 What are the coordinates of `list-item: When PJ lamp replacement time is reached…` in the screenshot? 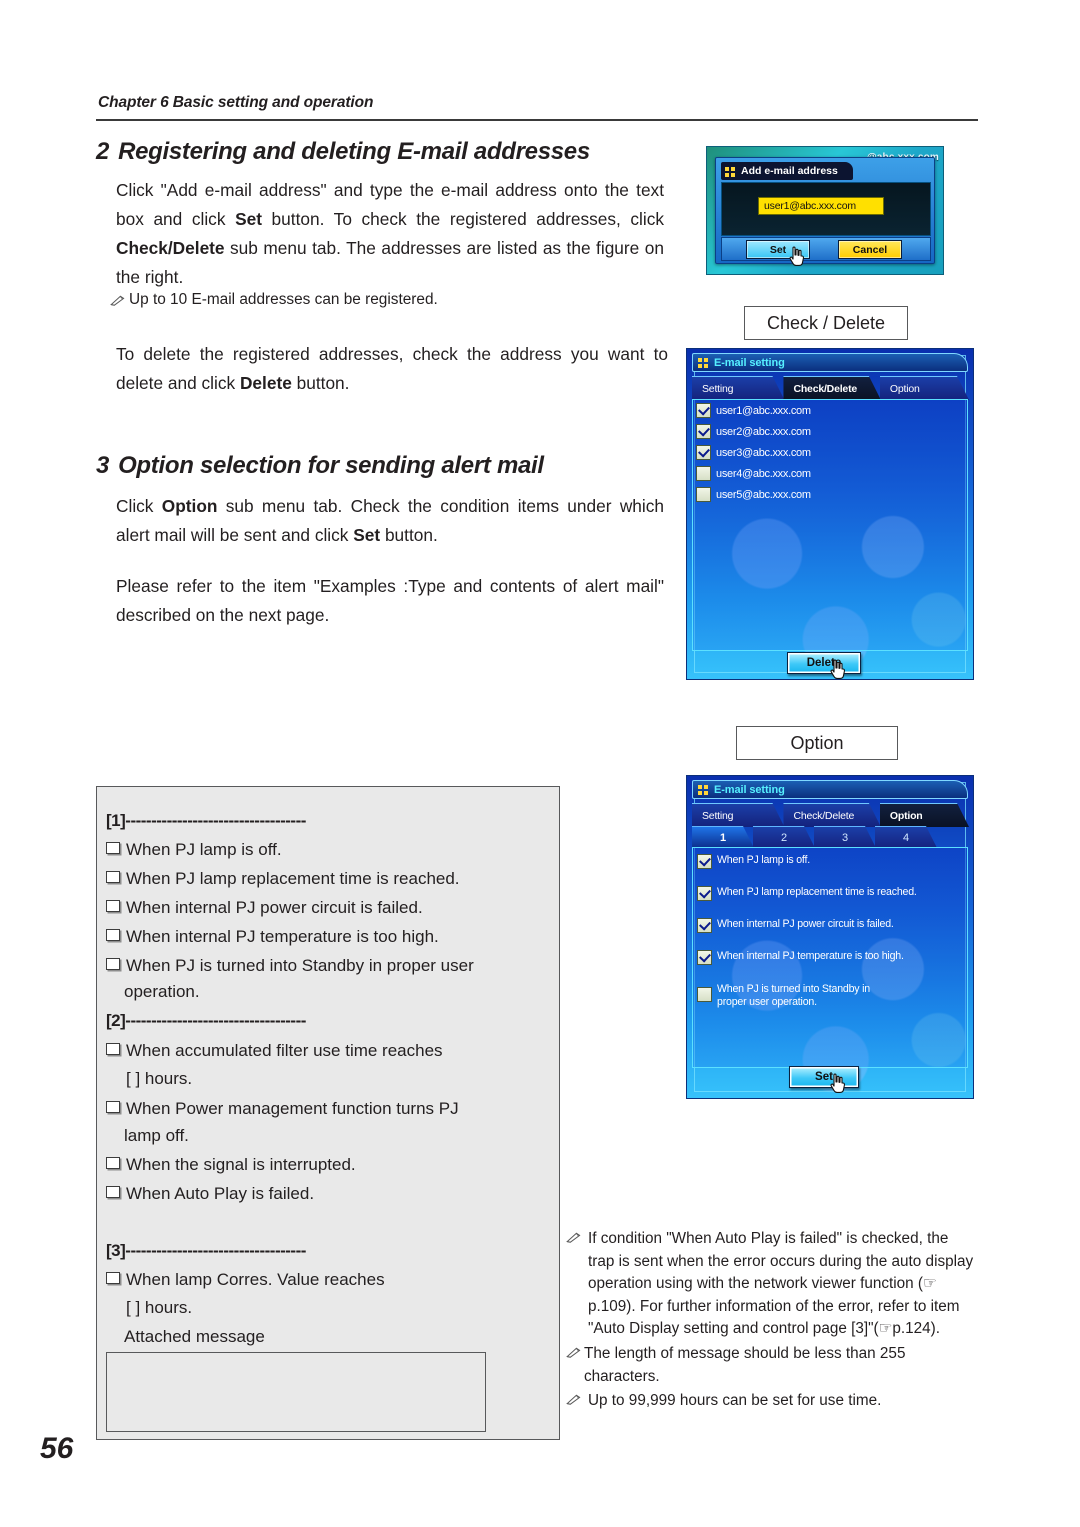 It's located at (830, 893).